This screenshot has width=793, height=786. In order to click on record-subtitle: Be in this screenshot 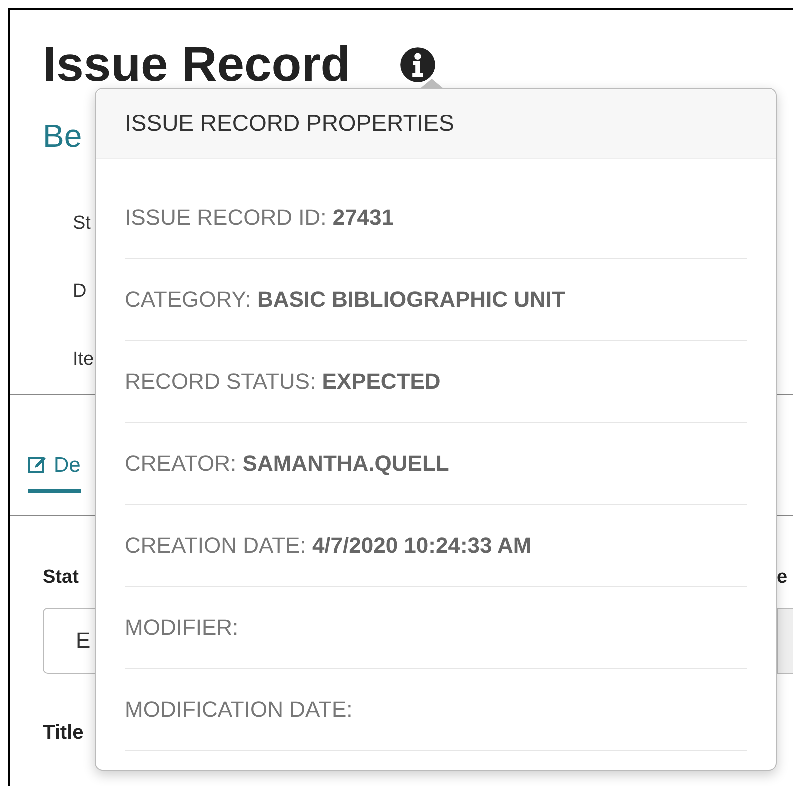, I will do `click(62, 136)`.